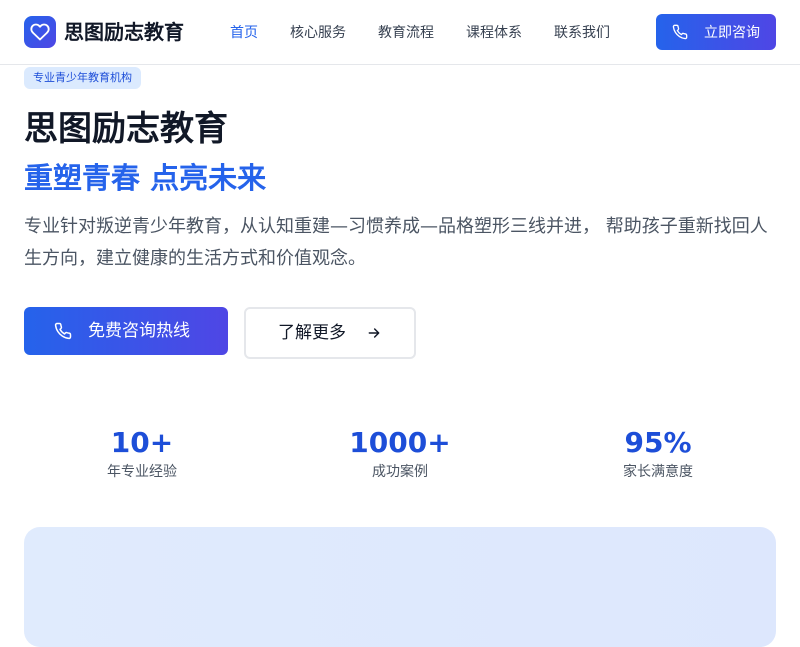 Image resolution: width=800 pixels, height=647 pixels. I want to click on stat-label: 成功案例, so click(400, 472).